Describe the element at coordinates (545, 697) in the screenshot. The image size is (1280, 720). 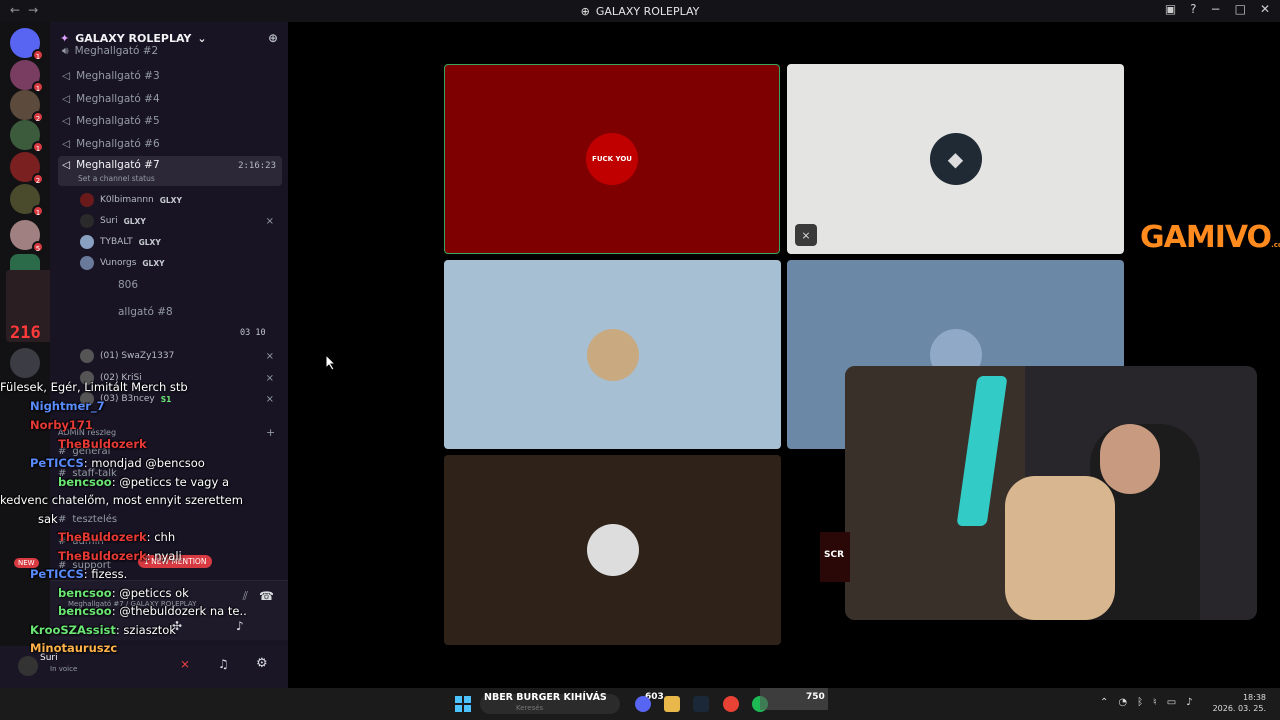
I see `event-banner: NBER BURGER KIHÍVÁS` at that location.